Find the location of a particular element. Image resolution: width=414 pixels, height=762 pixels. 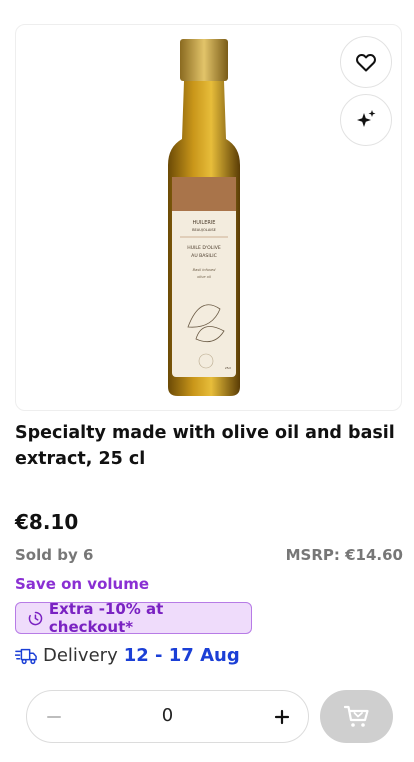

quantity-stepper: 0 is located at coordinates (167, 716).